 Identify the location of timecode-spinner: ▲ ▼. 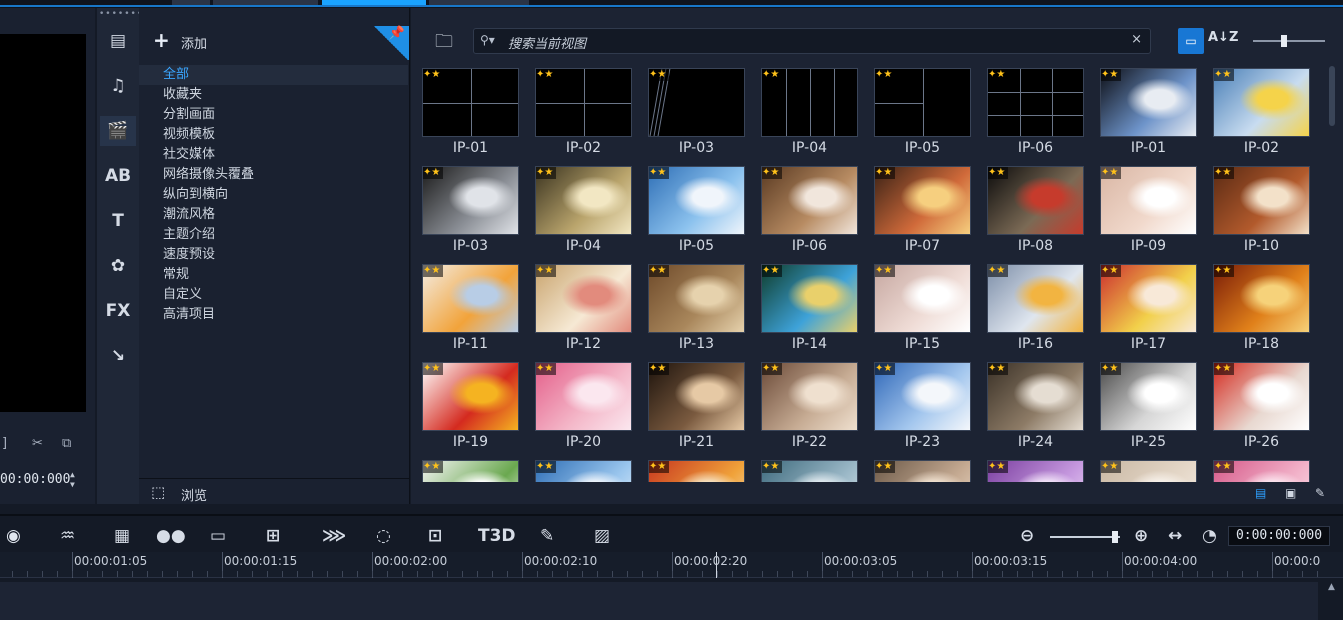
(76, 480).